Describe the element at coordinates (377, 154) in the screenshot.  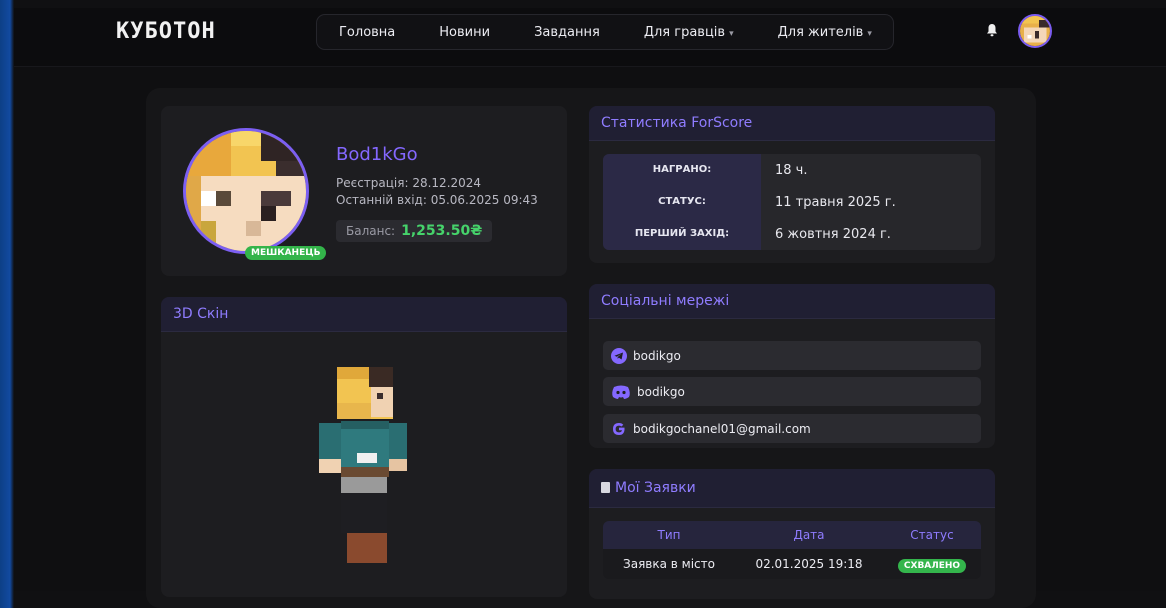
I see `username: Bod1kGo` at that location.